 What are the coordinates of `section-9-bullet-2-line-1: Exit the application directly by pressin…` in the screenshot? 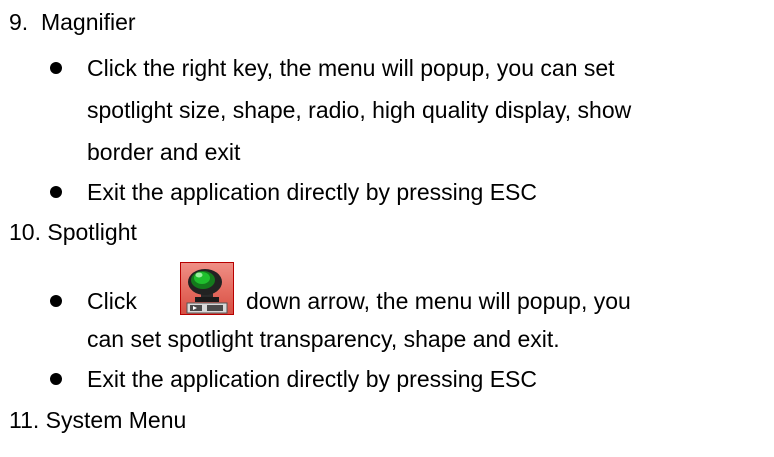 It's located at (312, 192).